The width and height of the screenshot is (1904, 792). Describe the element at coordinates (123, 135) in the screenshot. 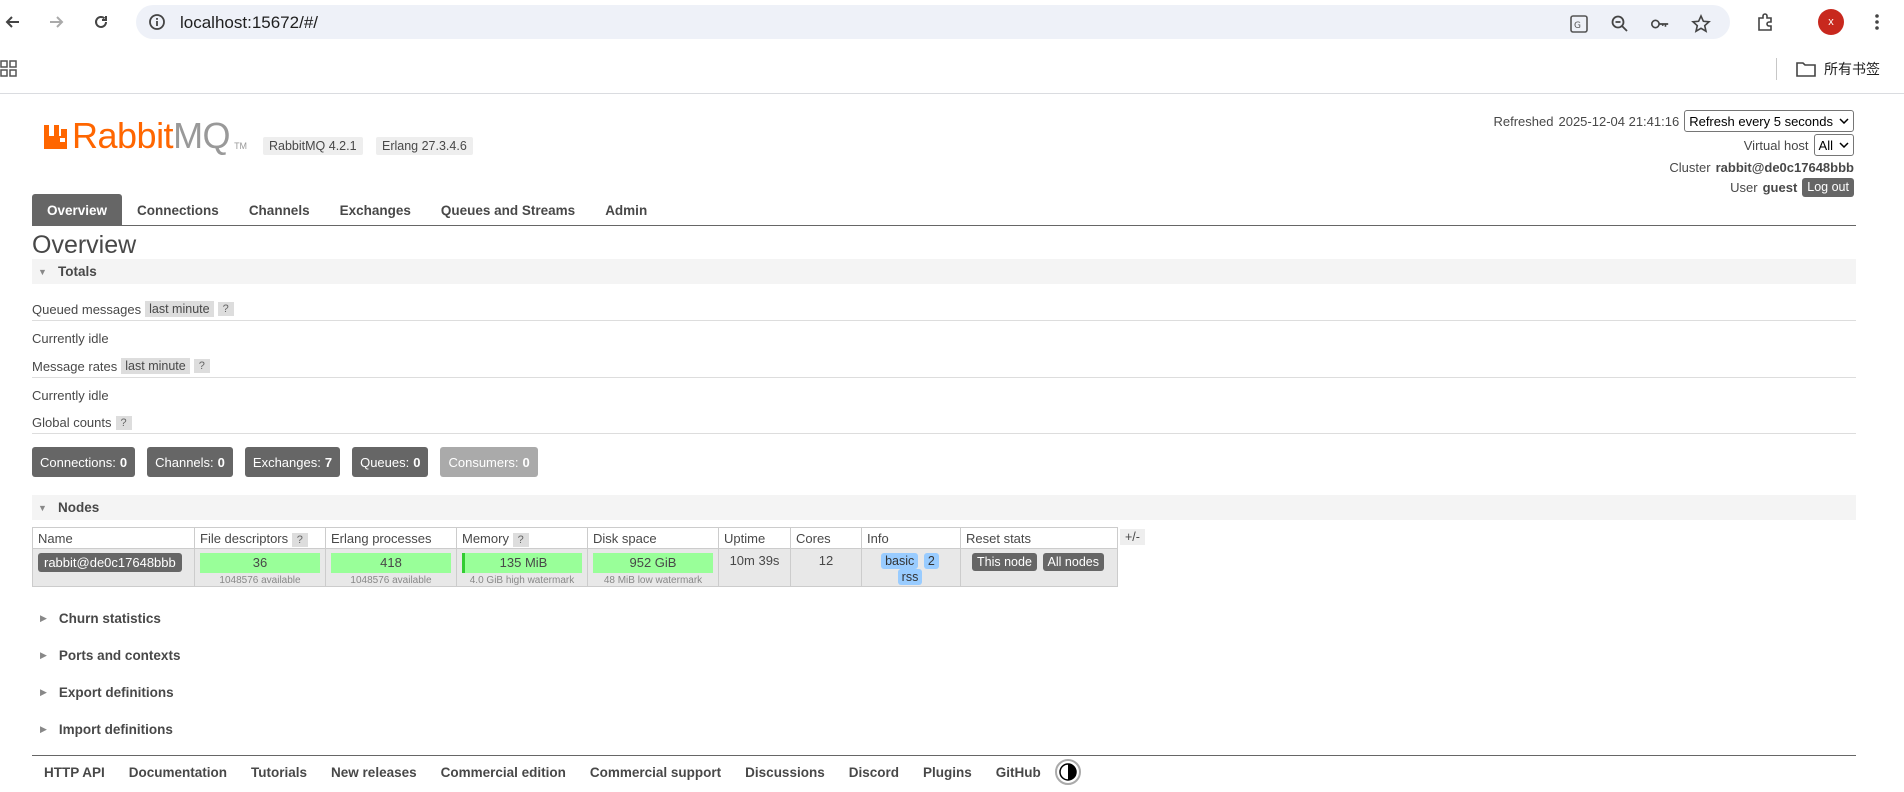

I see `brand-name-rabbit: Rabbit` at that location.